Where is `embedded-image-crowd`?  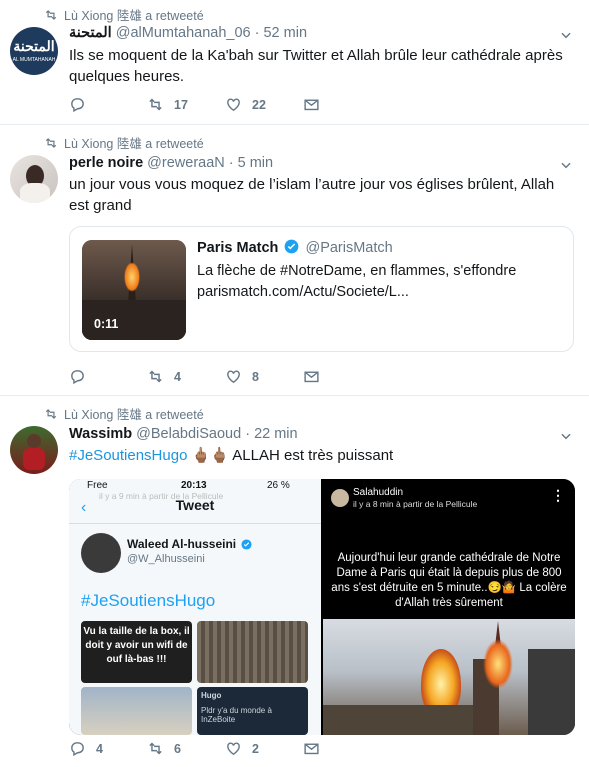
embedded-image-crowd is located at coordinates (136, 711).